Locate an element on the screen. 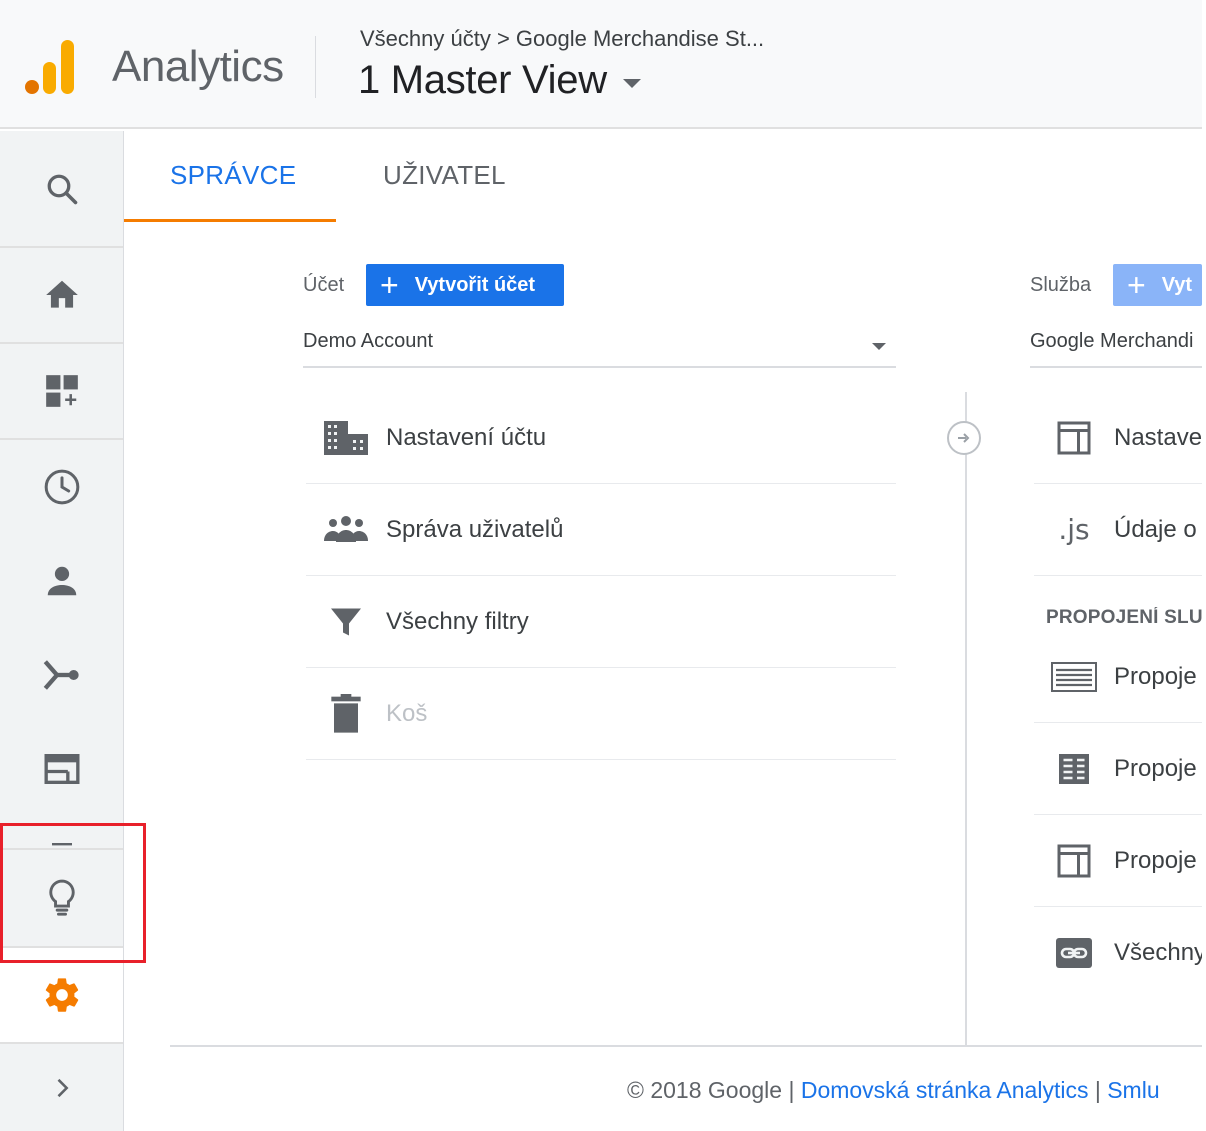 Image resolution: width=1206 pixels, height=1131 pixels. building-icon is located at coordinates (346, 438).